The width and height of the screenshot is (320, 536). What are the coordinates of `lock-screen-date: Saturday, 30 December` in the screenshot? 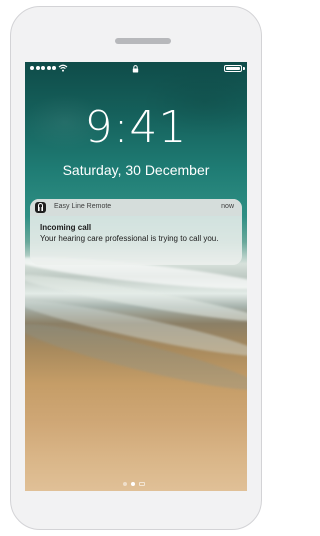 It's located at (136, 170).